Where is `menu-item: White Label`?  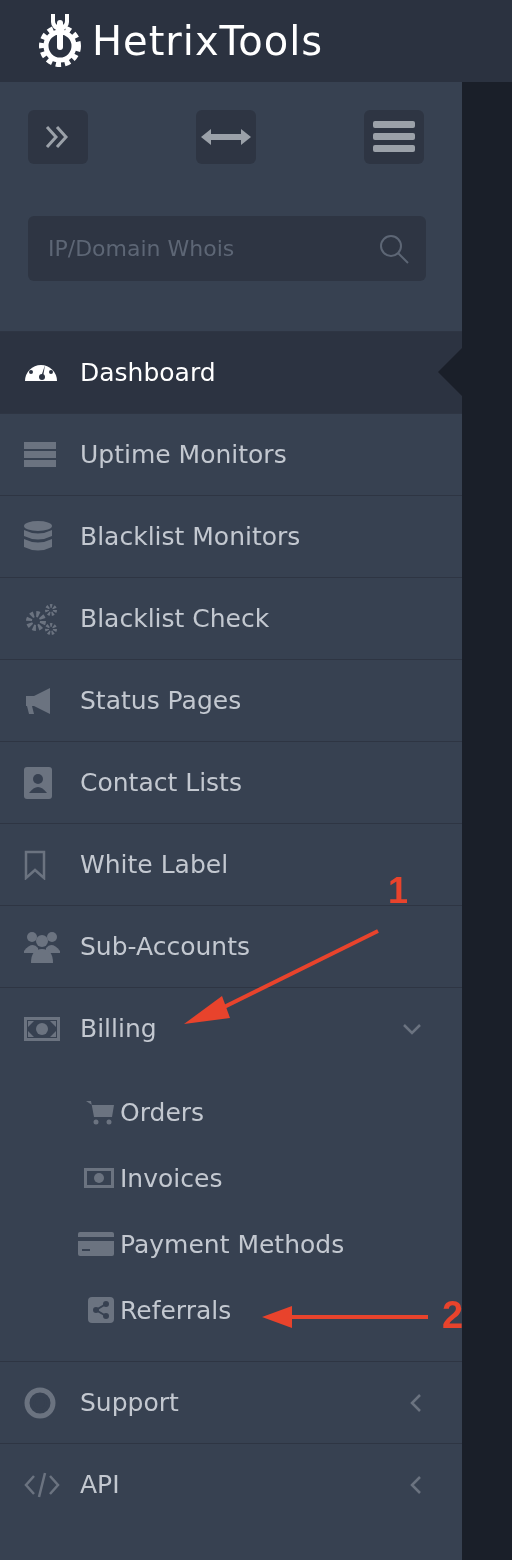 menu-item: White Label is located at coordinates (126, 864).